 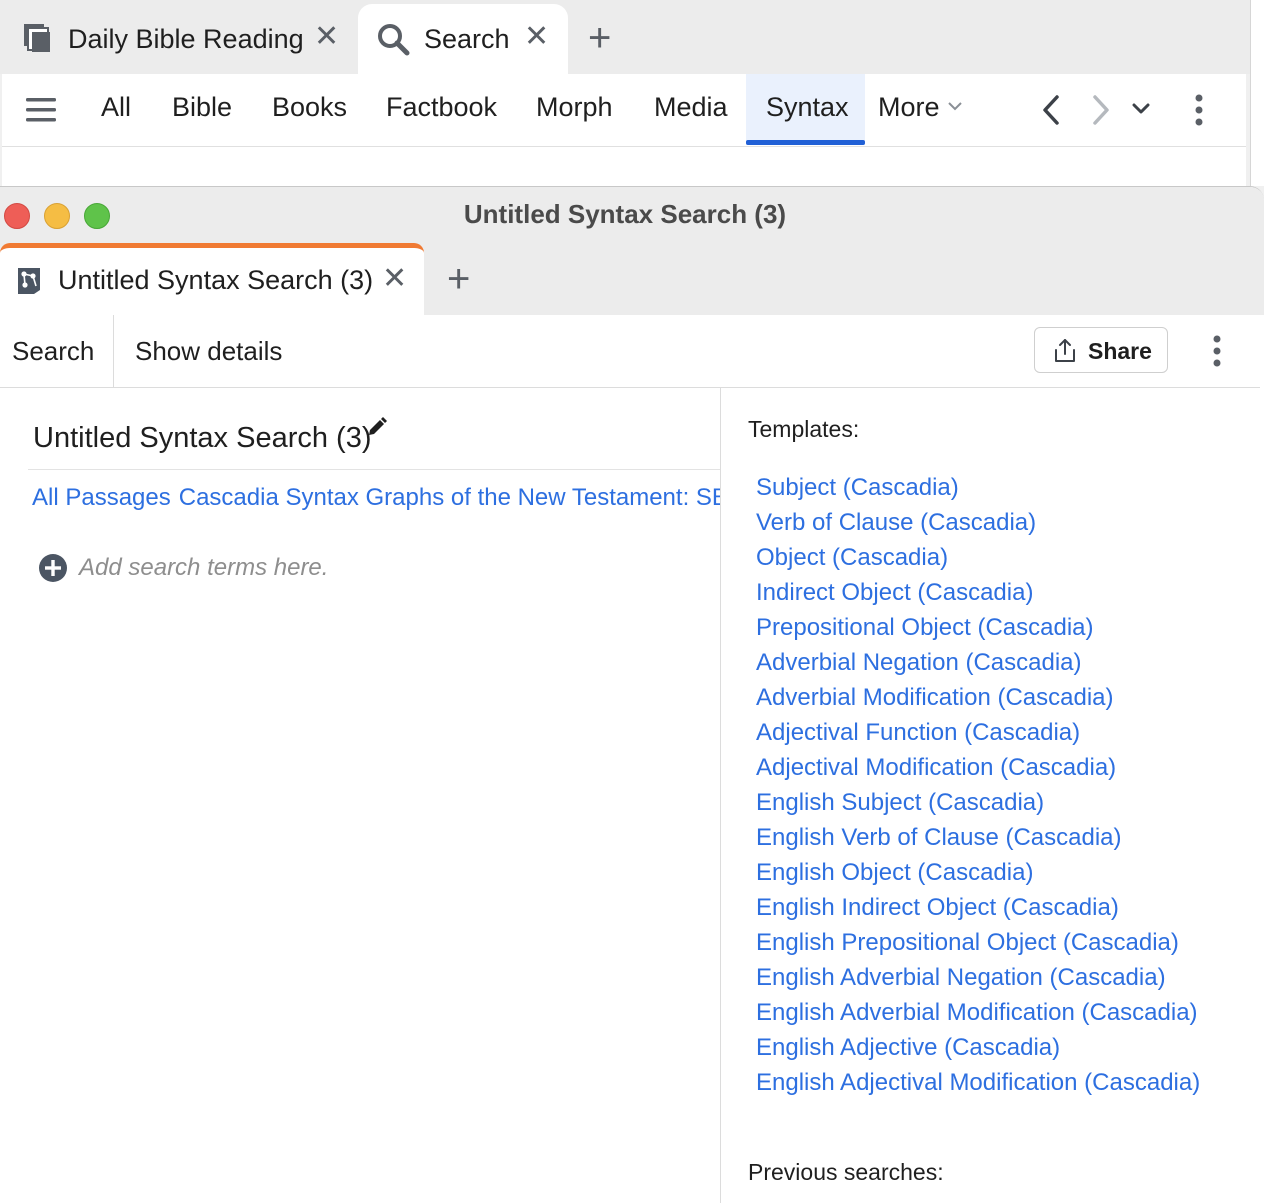 What do you see at coordinates (978, 697) in the screenshot?
I see `template-link: Adverbial Modification (Cascadia)` at bounding box center [978, 697].